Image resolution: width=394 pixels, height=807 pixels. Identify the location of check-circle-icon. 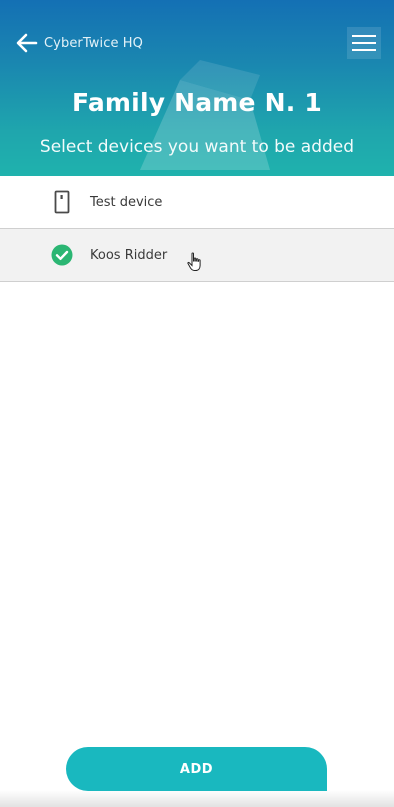
(62, 255).